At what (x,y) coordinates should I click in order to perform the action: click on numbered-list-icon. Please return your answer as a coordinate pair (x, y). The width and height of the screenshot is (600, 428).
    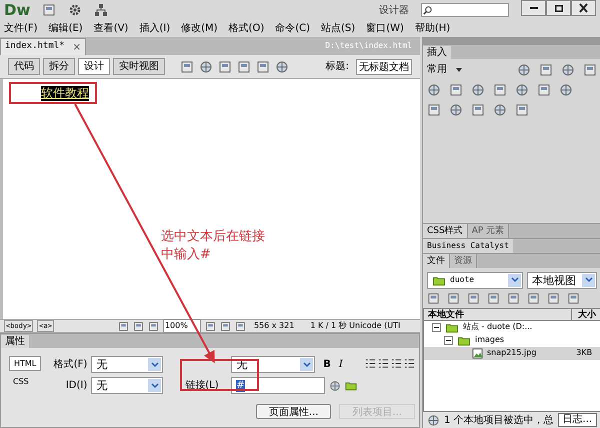
    Looking at the image, I should click on (384, 363).